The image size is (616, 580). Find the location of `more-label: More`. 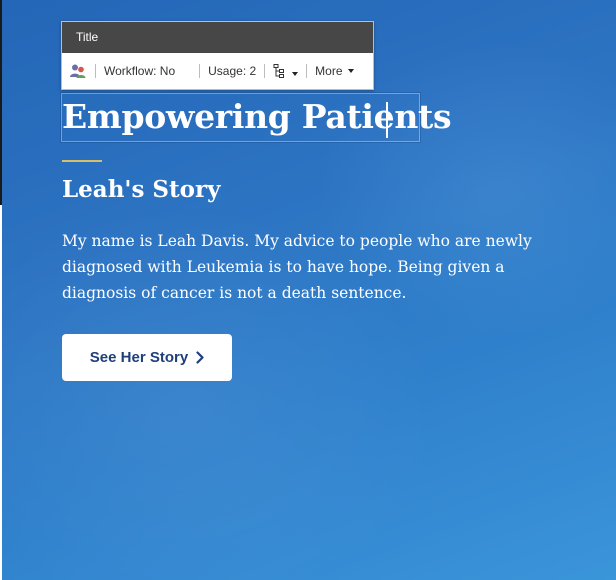

more-label: More is located at coordinates (329, 71).